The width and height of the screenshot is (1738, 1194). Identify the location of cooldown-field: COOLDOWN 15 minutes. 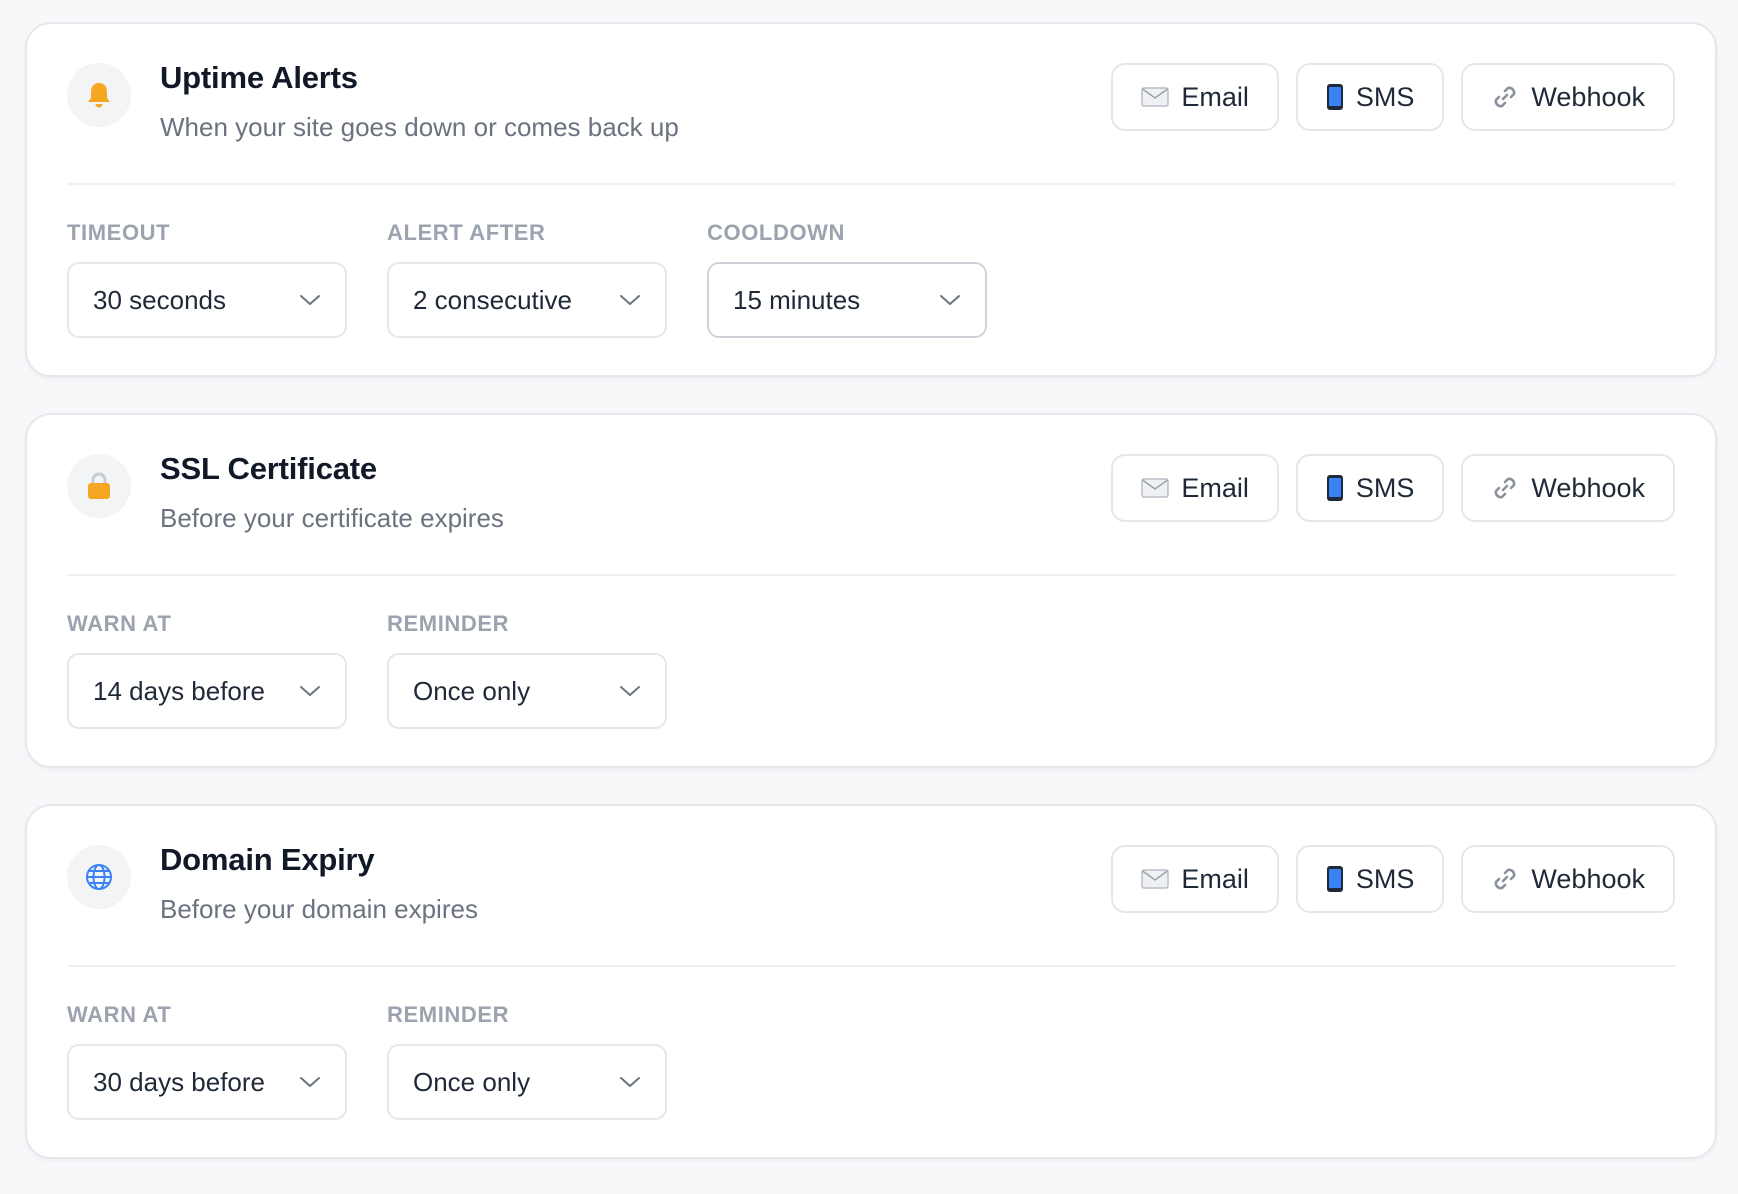
(847, 279).